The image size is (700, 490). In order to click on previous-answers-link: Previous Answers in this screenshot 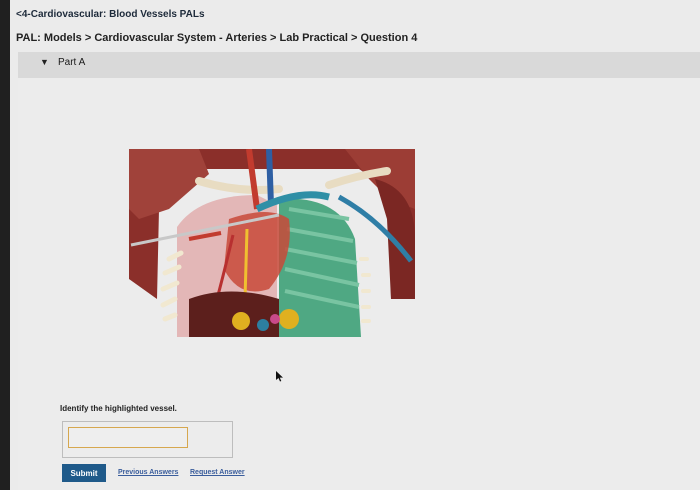, I will do `click(148, 472)`.